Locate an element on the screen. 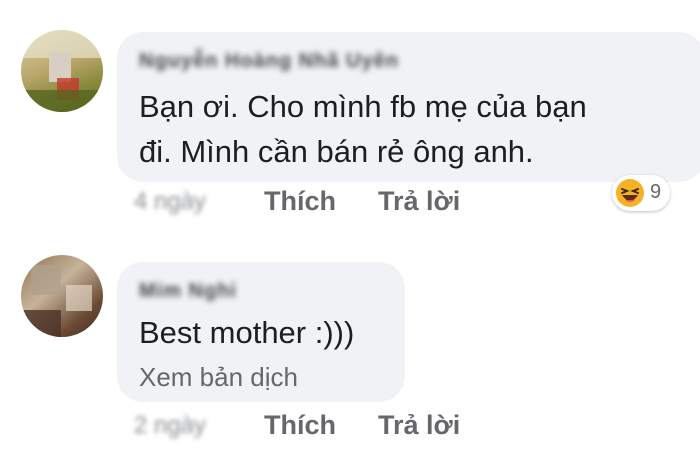 The height and width of the screenshot is (454, 700). haha-emoji-icon is located at coordinates (630, 193).